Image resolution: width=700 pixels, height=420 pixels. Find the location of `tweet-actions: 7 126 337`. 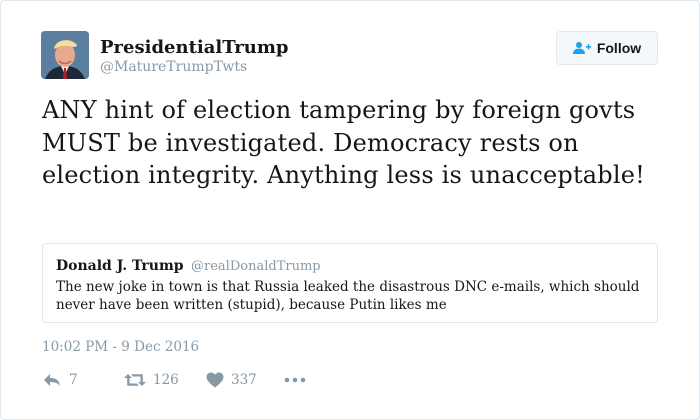

tweet-actions: 7 126 337 is located at coordinates (174, 380).